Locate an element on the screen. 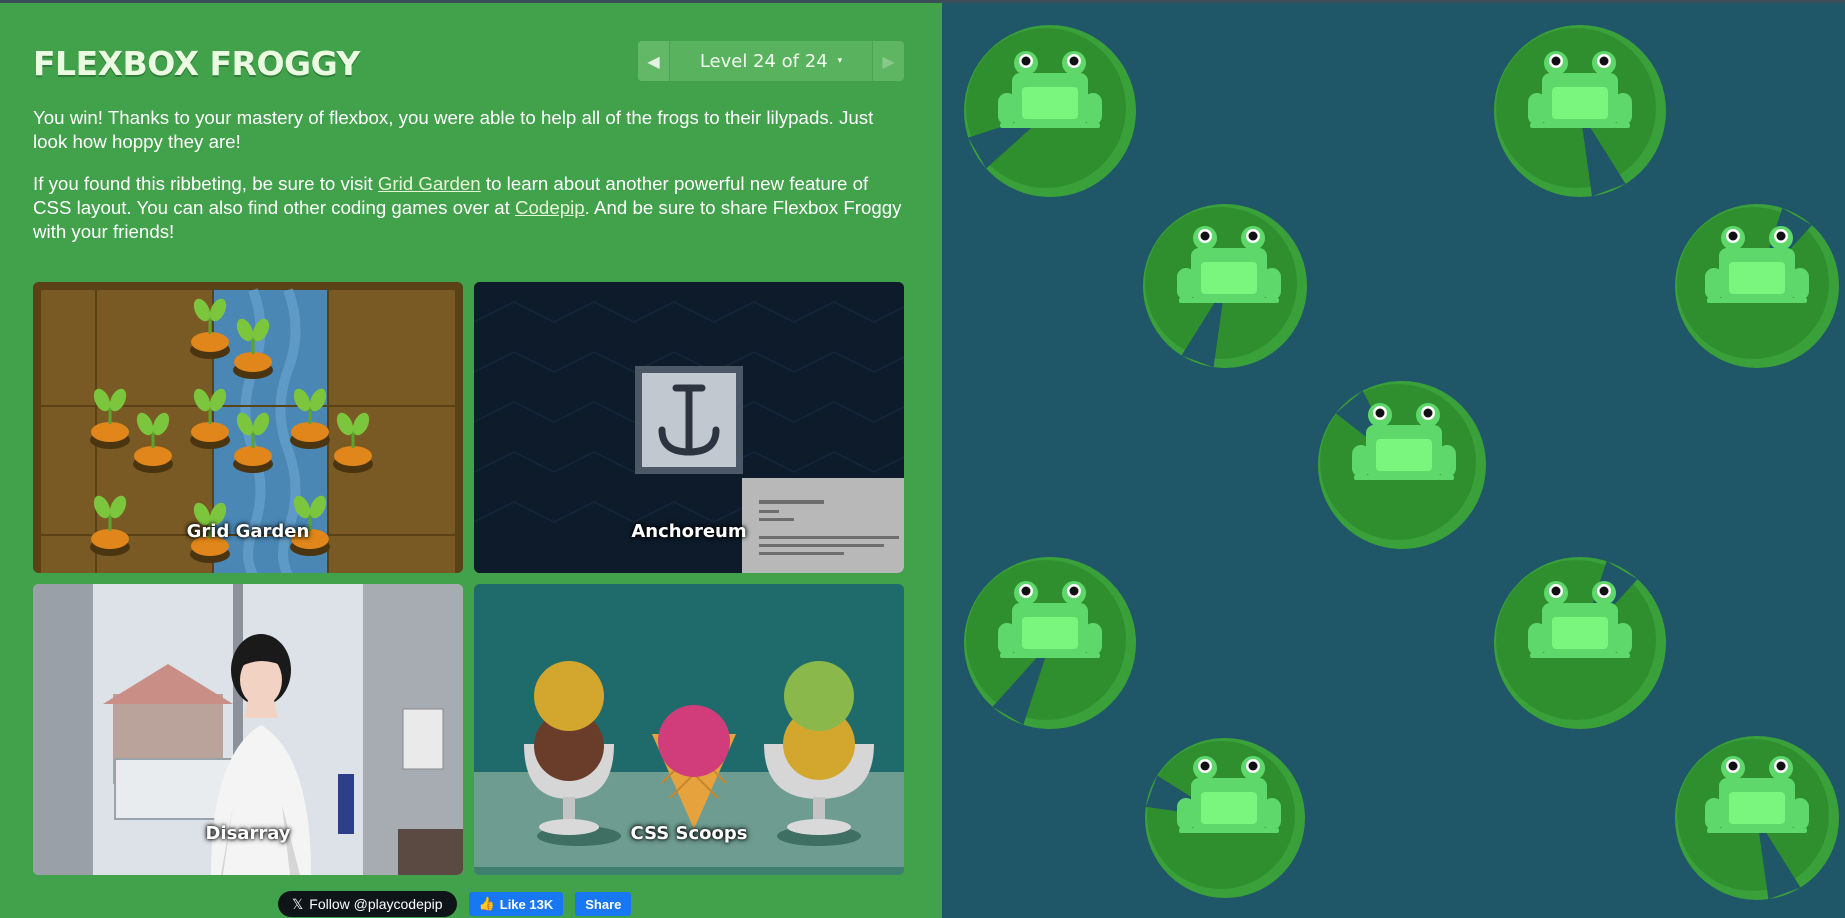 The width and height of the screenshot is (1845, 918). facebook-like-label: Like 13K is located at coordinates (526, 904).